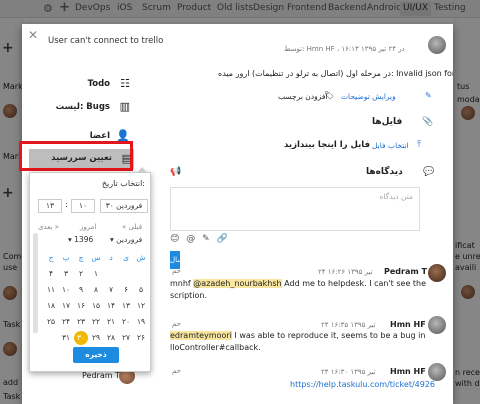  I want to click on ticket-link: https://help.taskulu.com/ticket/4926, so click(362, 384).